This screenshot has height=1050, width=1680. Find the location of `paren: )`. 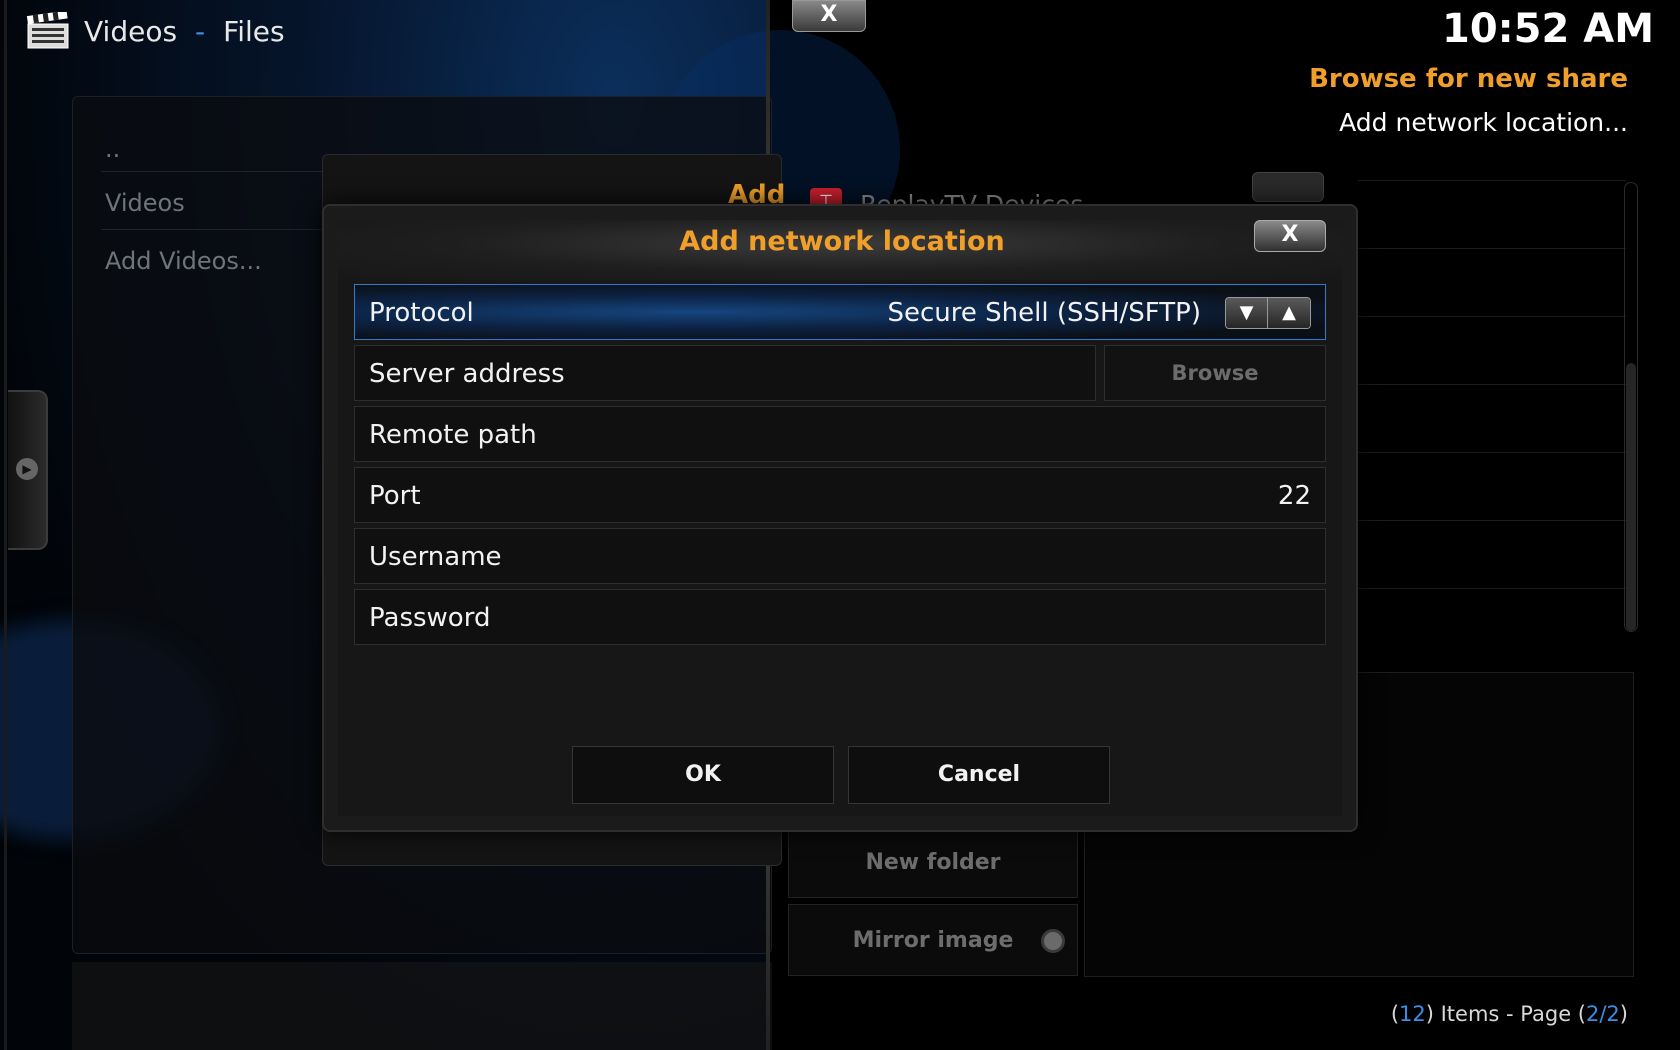

paren: ) is located at coordinates (1623, 1014).